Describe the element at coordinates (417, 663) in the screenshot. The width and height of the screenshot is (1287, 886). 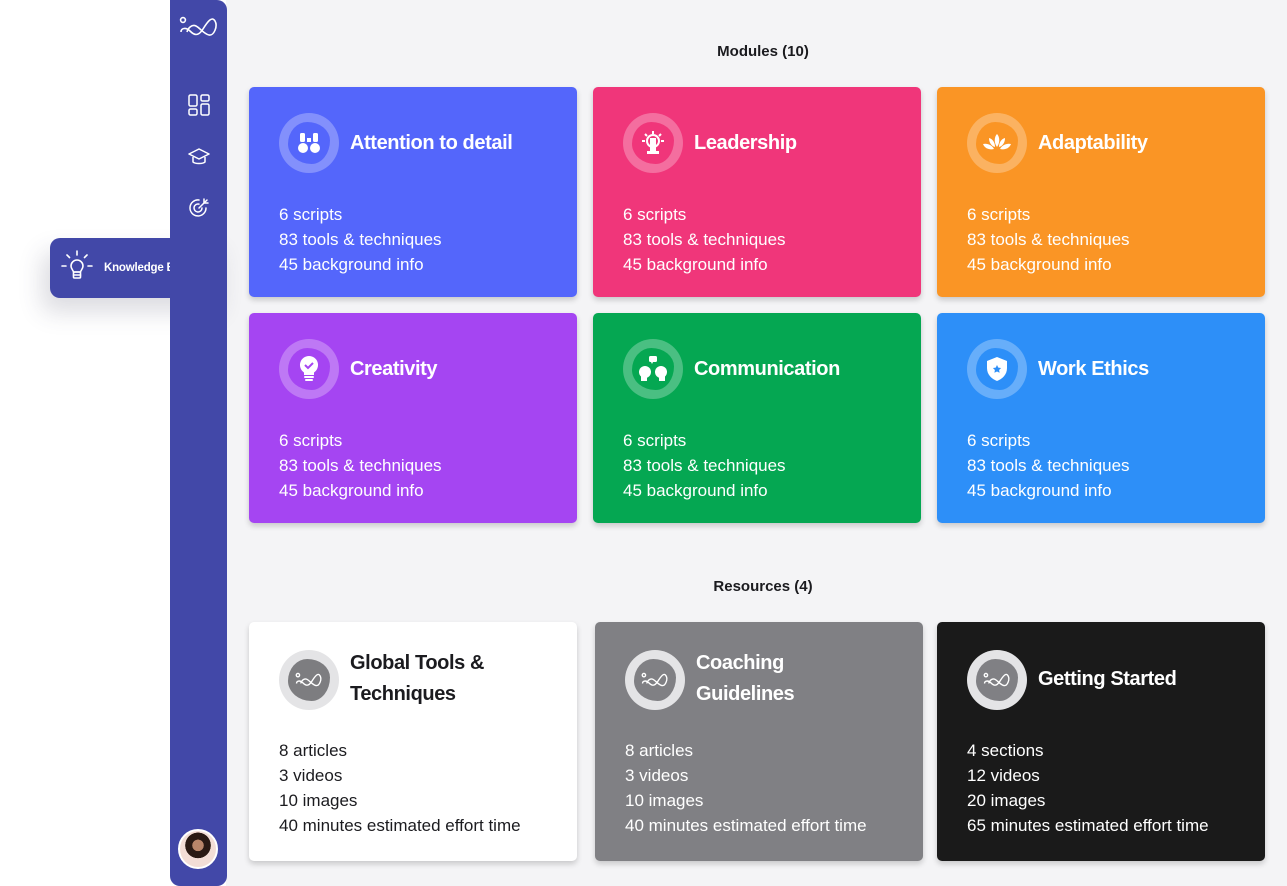
I see `resource-title-line: Global Tools &` at that location.